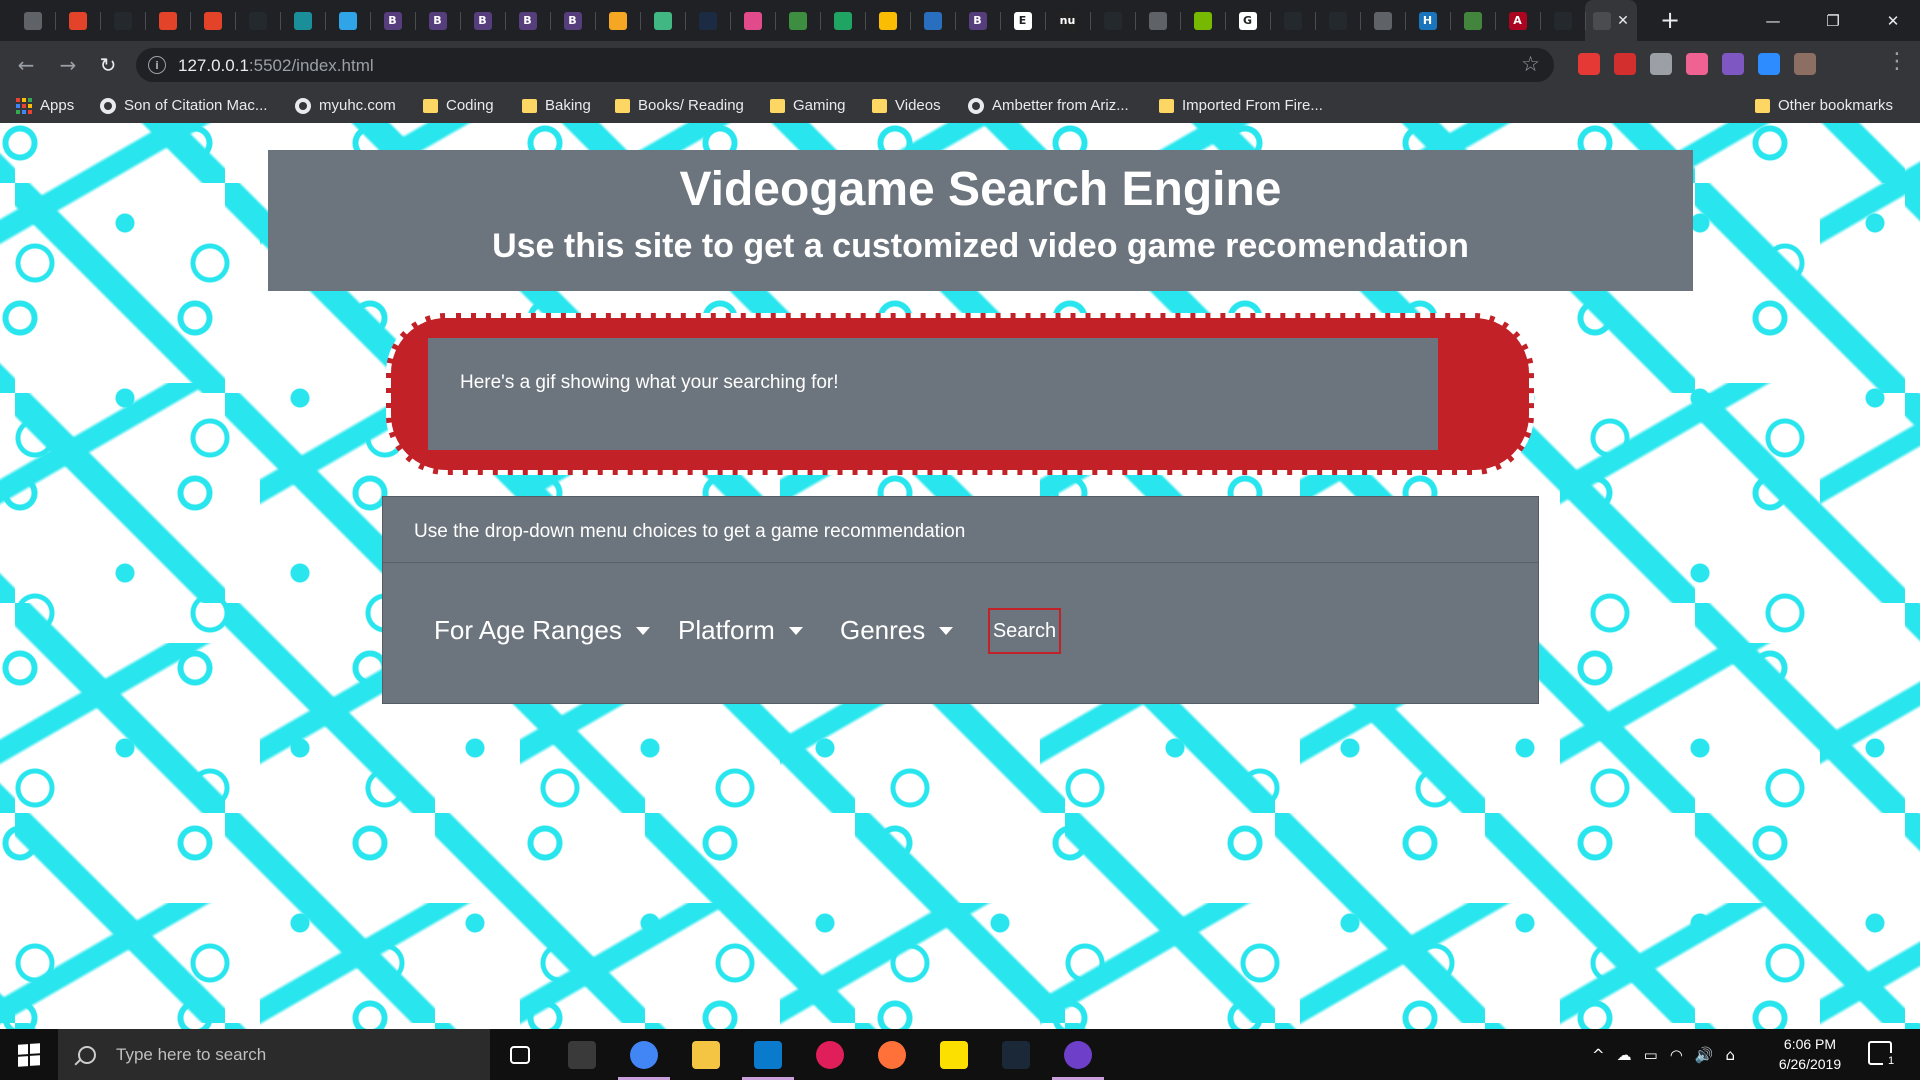 This screenshot has height=1080, width=1920. I want to click on taskbar-search-box: Type here to search, so click(274, 1054).